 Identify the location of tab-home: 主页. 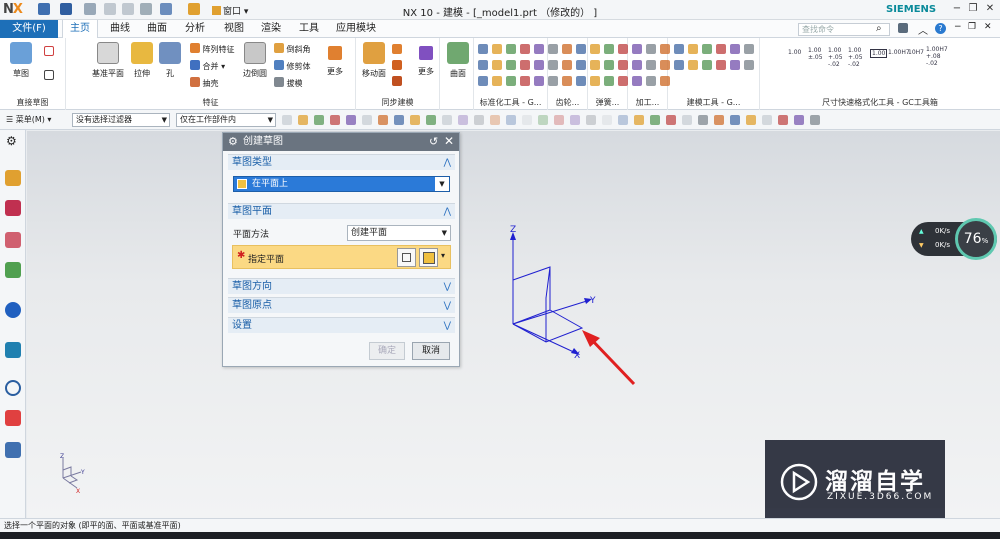
(80, 29).